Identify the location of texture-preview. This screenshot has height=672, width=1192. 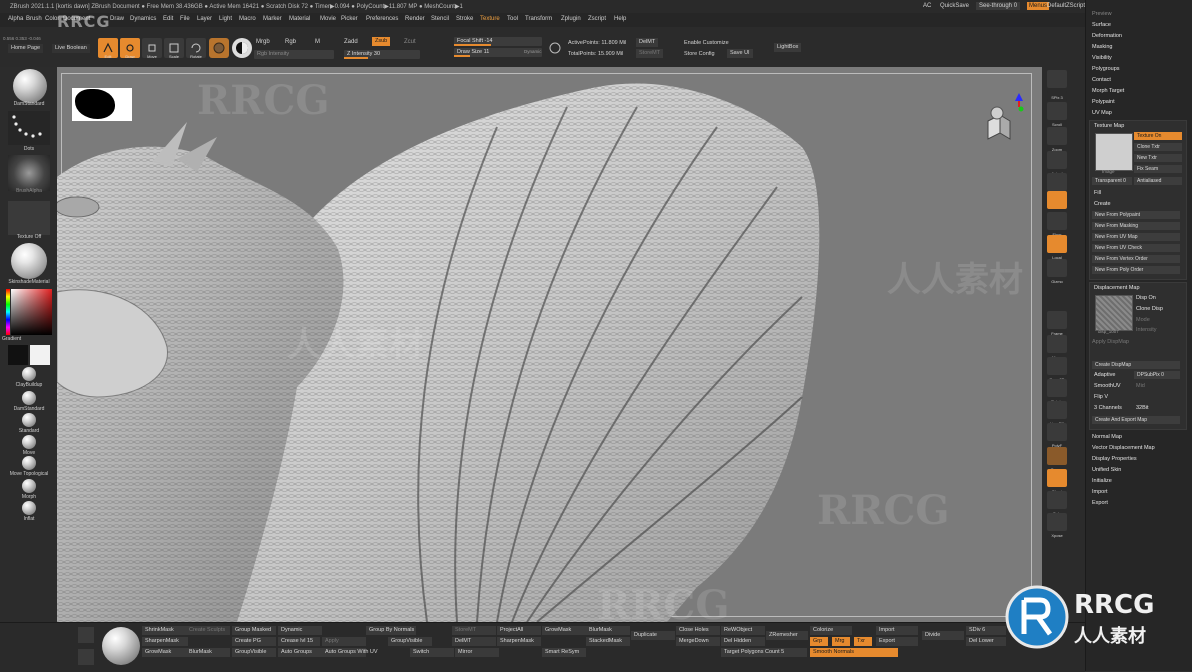
(29, 218).